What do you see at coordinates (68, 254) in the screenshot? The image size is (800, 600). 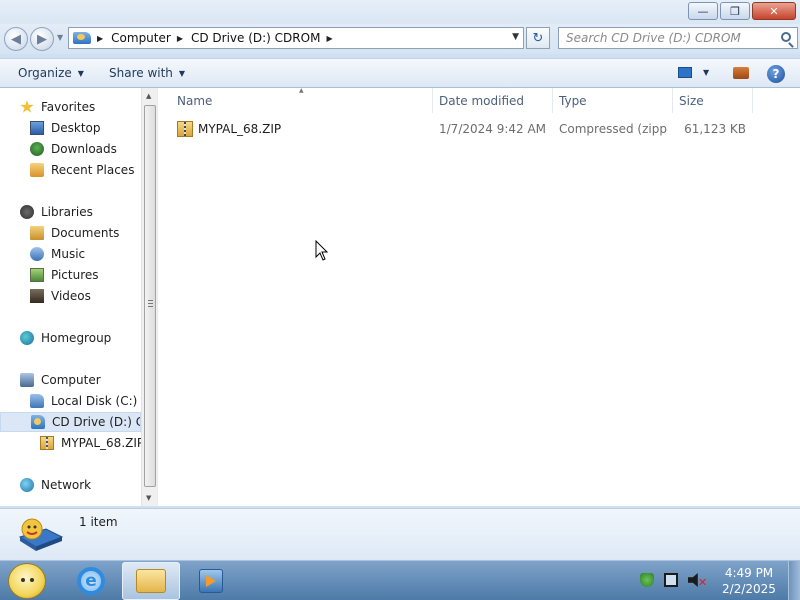 I see `nav-label: Music` at bounding box center [68, 254].